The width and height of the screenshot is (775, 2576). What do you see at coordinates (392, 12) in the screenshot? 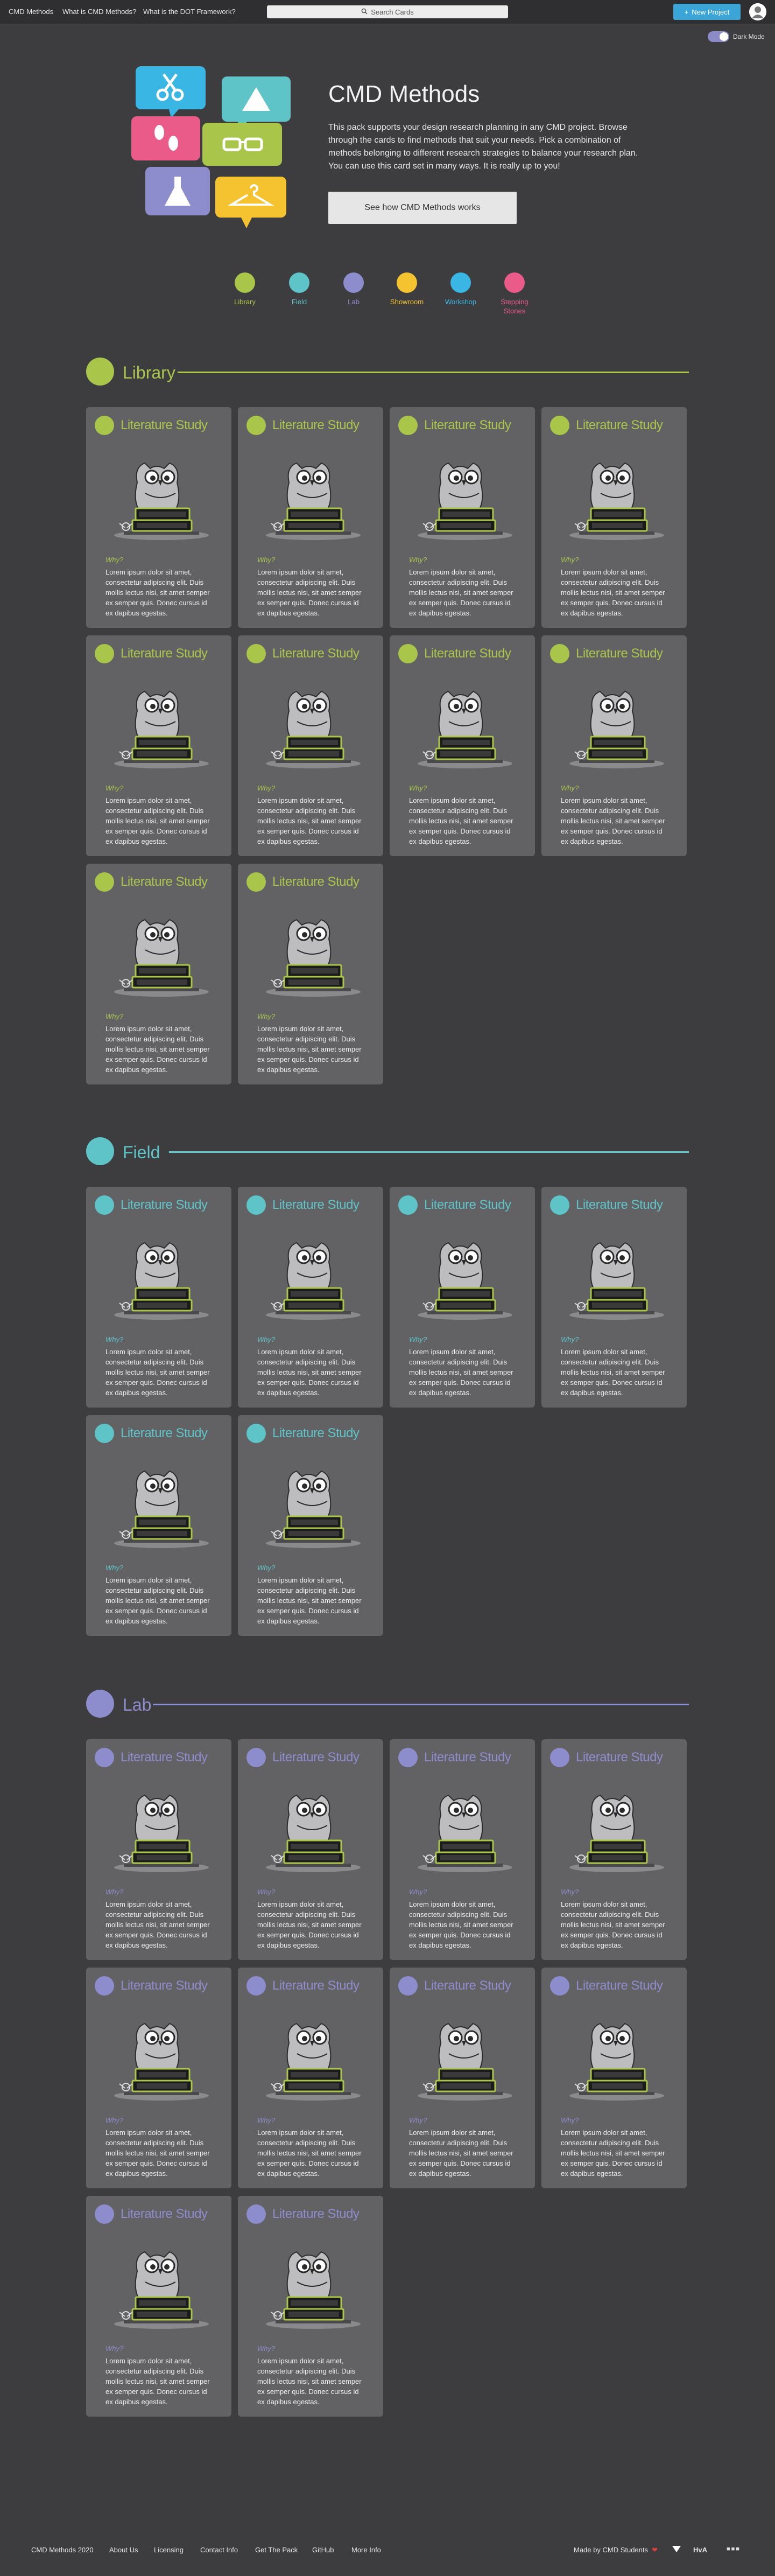
I see `search-placeholder: Search Cards` at bounding box center [392, 12].